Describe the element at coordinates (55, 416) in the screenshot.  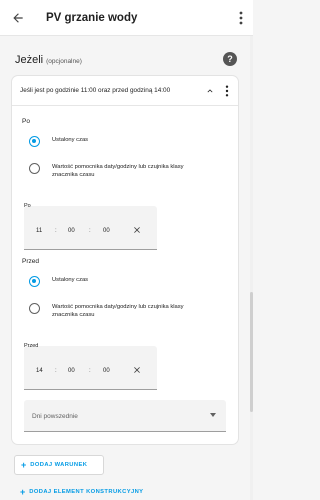
I see `weekday-placeholder: Dni powszednie` at that location.